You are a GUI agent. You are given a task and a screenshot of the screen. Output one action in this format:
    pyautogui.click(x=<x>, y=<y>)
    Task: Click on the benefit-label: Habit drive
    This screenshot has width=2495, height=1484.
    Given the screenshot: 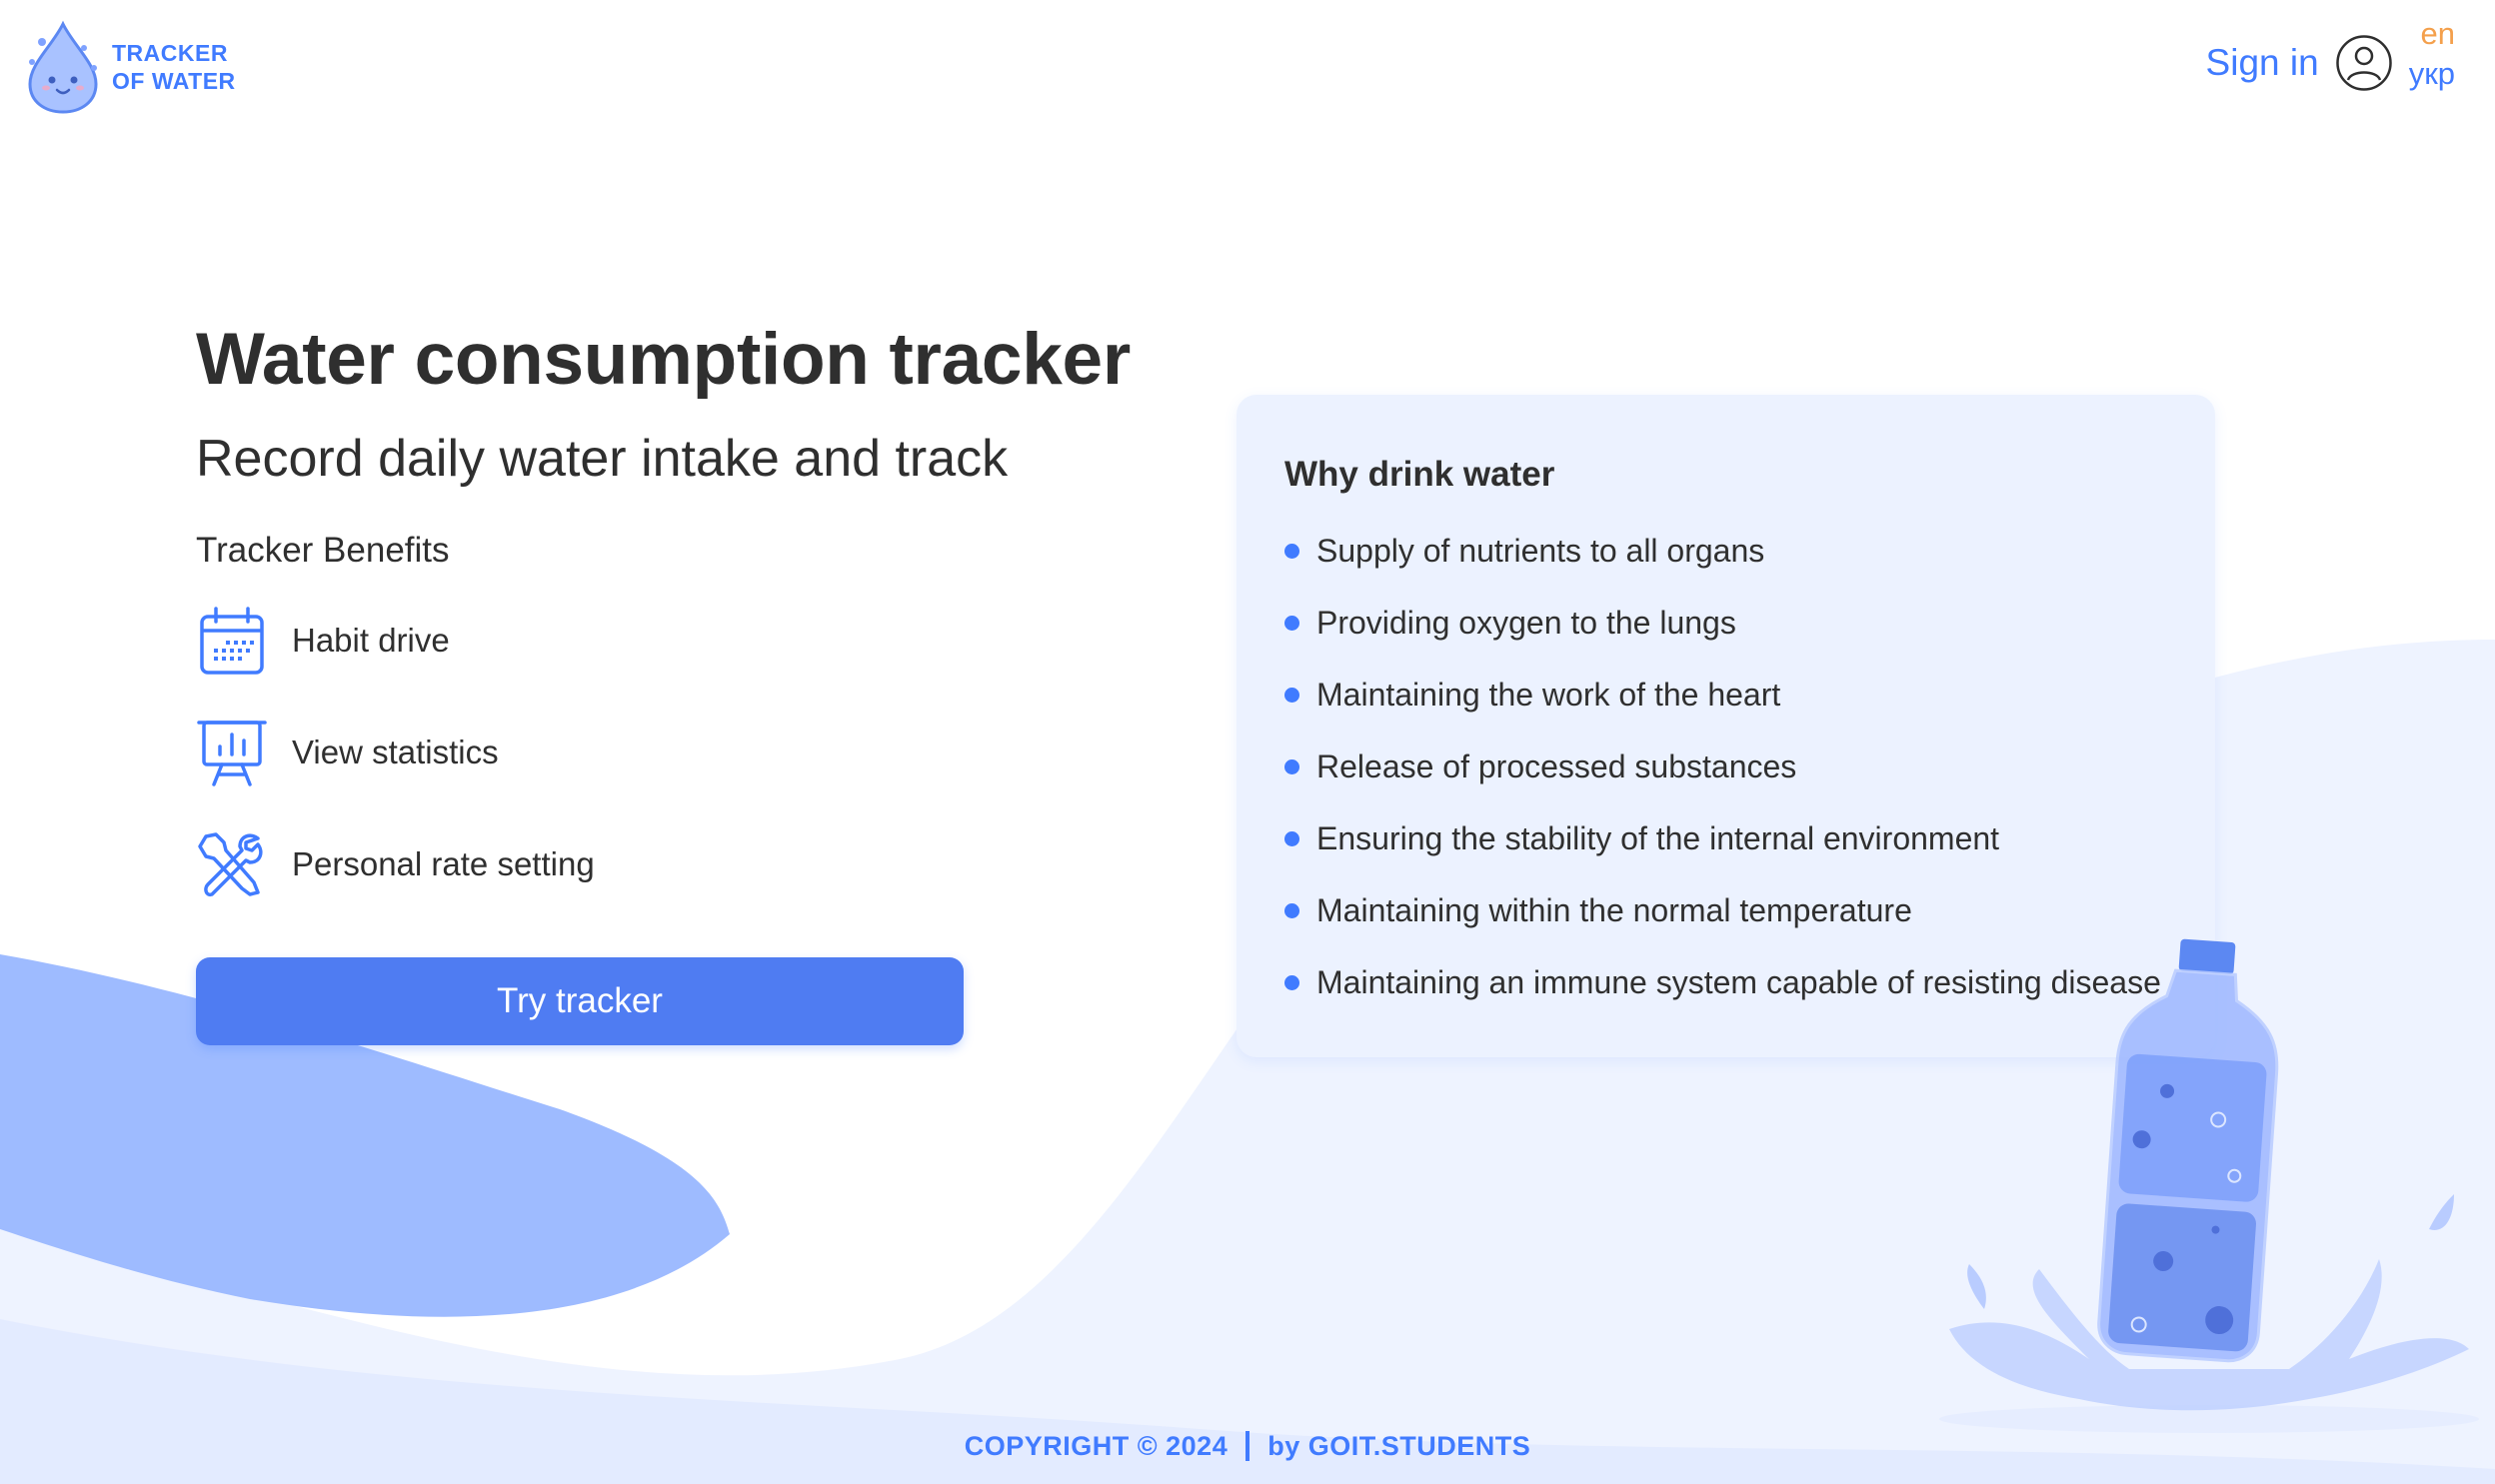 What is the action you would take?
    pyautogui.click(x=371, y=640)
    